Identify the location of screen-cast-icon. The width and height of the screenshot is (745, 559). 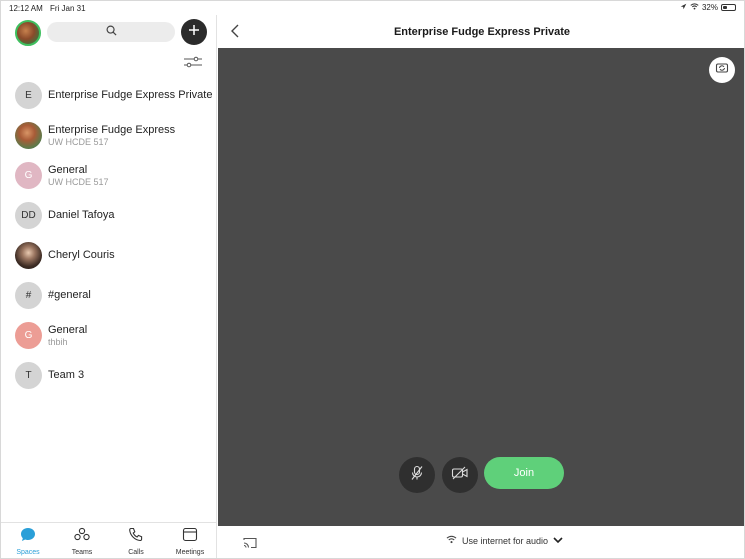
(250, 545).